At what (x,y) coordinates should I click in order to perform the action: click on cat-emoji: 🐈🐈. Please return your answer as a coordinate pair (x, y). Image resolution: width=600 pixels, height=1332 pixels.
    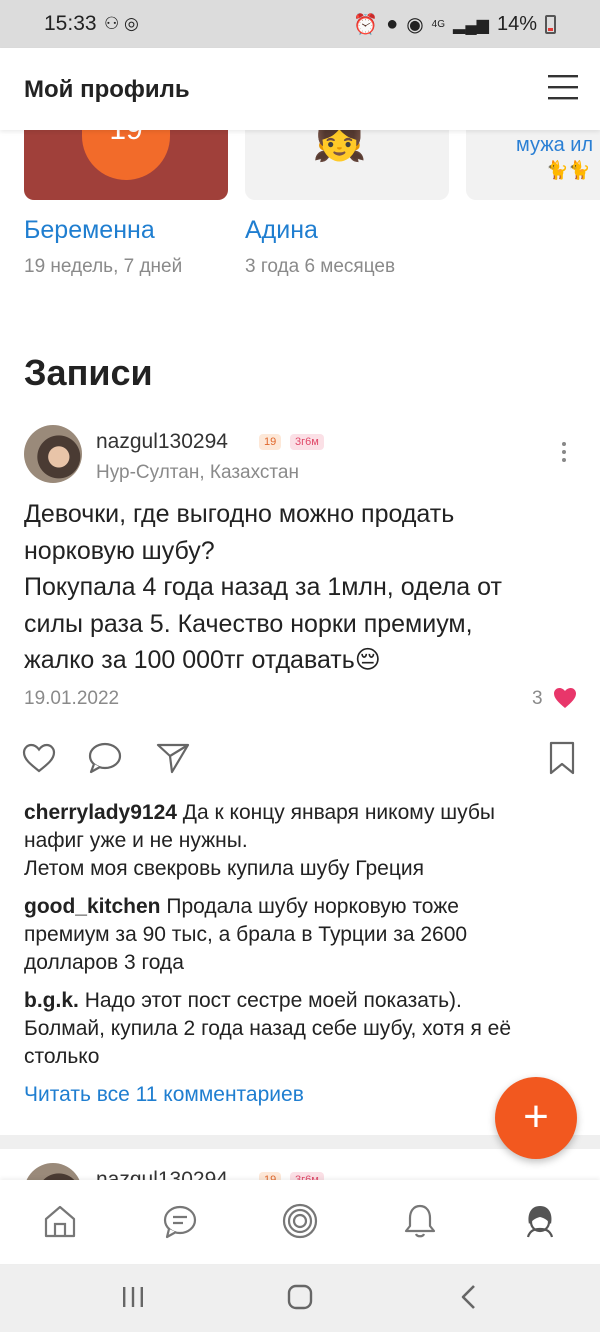
    Looking at the image, I should click on (568, 170).